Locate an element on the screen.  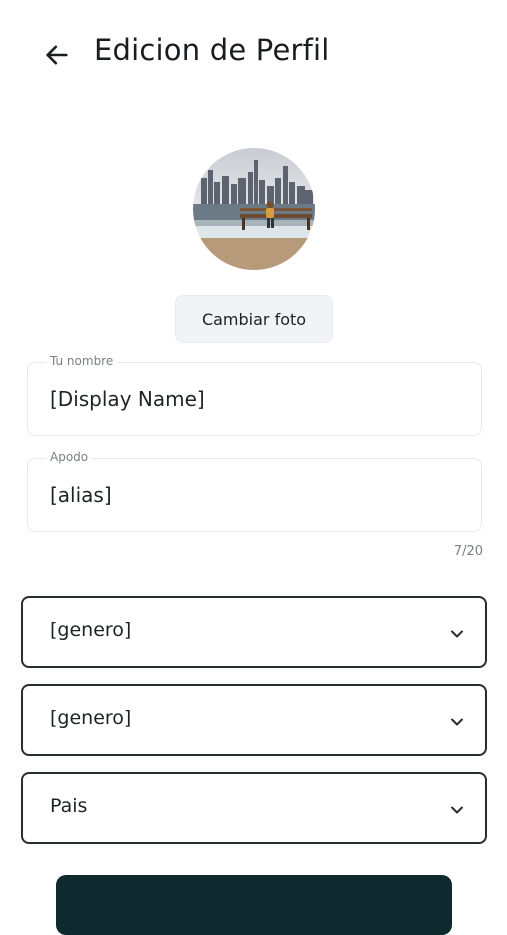
avatar is located at coordinates (254, 209).